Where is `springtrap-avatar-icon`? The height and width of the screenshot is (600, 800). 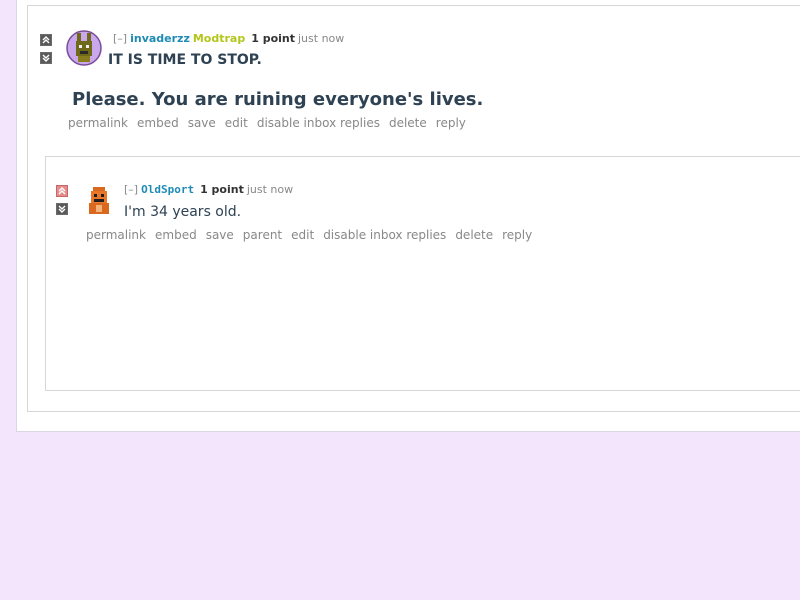 springtrap-avatar-icon is located at coordinates (84, 48).